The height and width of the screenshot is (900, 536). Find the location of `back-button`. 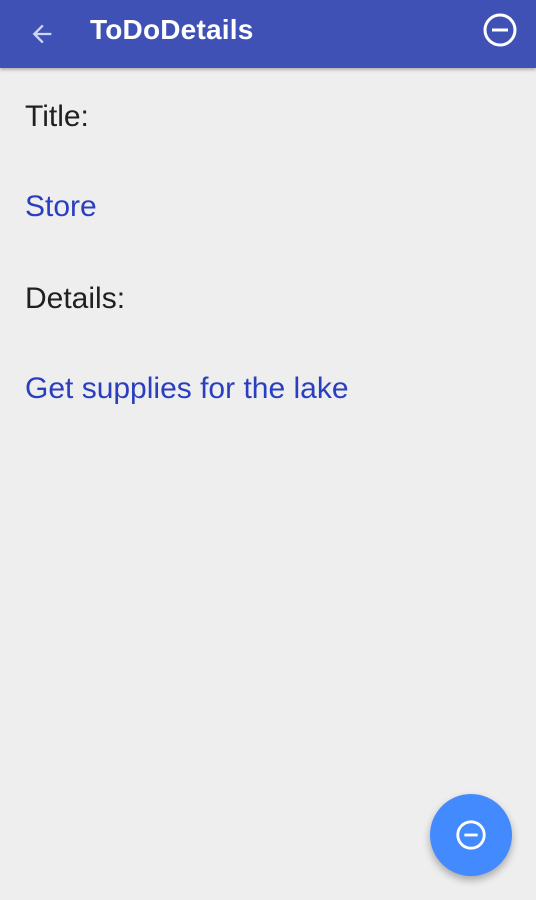

back-button is located at coordinates (42, 34).